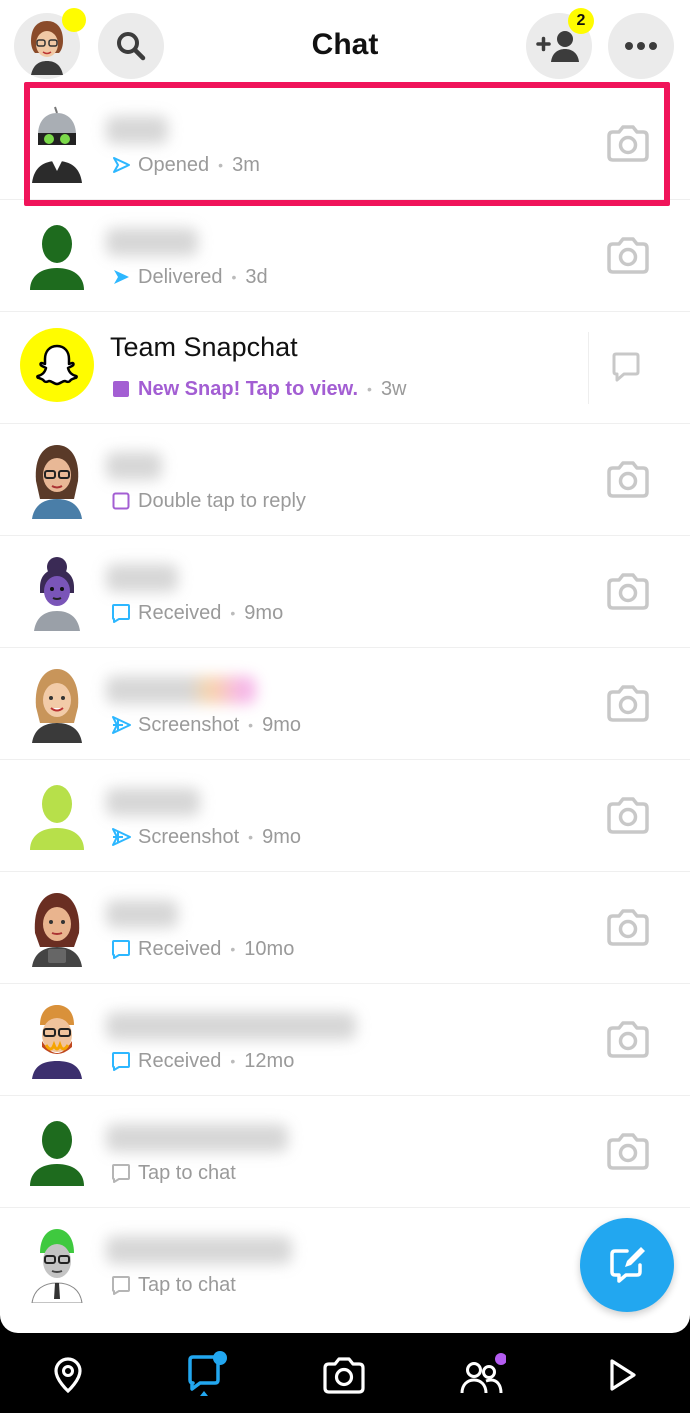 This screenshot has height=1413, width=690. I want to click on bitmoji-brunette-icon, so click(57, 930).